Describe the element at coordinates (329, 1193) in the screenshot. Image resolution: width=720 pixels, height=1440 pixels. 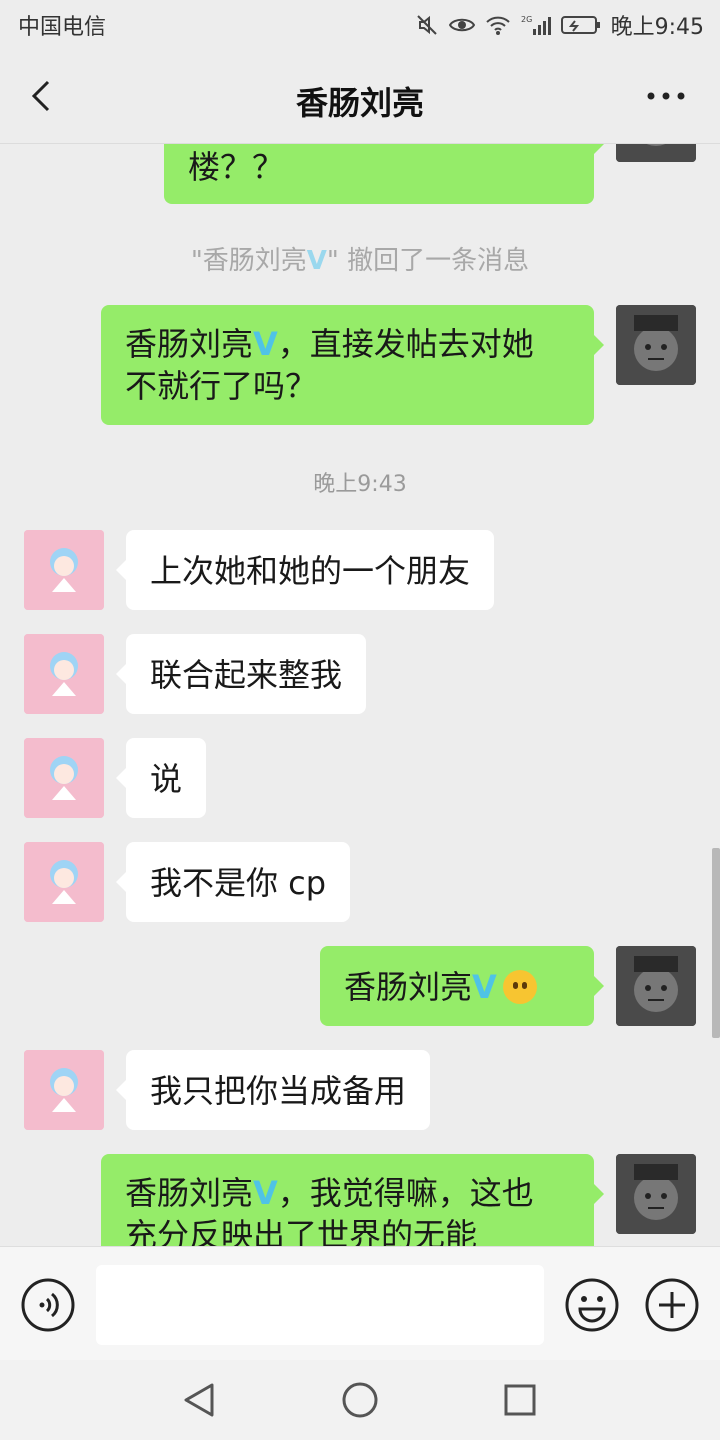
I see `message-line: 香肠刘亮V，我觉得嘛，这也` at that location.